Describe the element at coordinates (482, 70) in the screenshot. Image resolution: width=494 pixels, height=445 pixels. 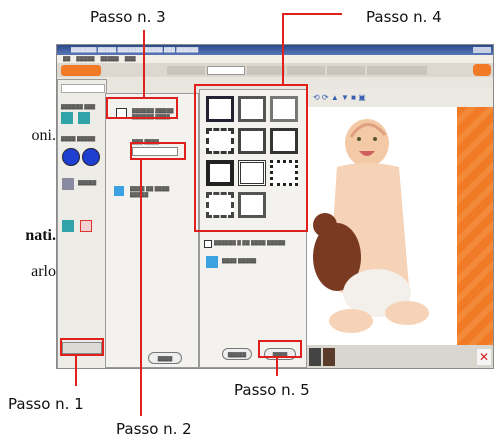
I see `app-icon` at that location.